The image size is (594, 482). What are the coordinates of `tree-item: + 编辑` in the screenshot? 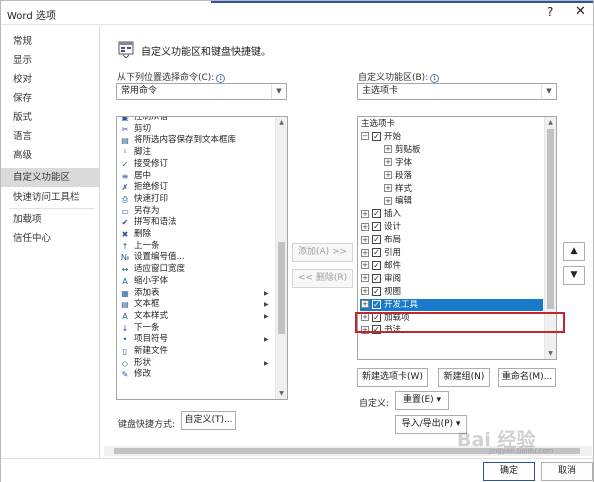 It's located at (460, 201).